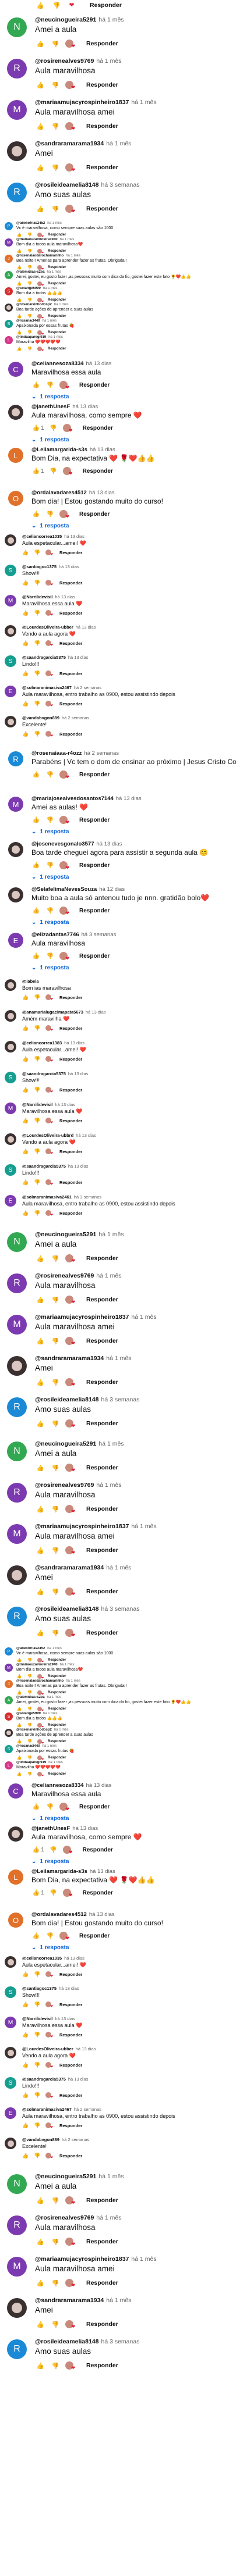 The image size is (236, 2576). Describe the element at coordinates (65, 1235) in the screenshot. I see `comment-author: @neucinogueira5291` at that location.